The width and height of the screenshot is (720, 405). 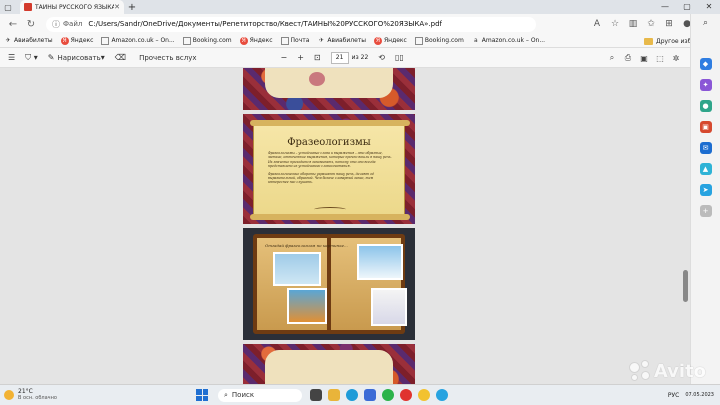 What do you see at coordinates (330, 209) in the screenshot?
I see `ornament` at bounding box center [330, 209].